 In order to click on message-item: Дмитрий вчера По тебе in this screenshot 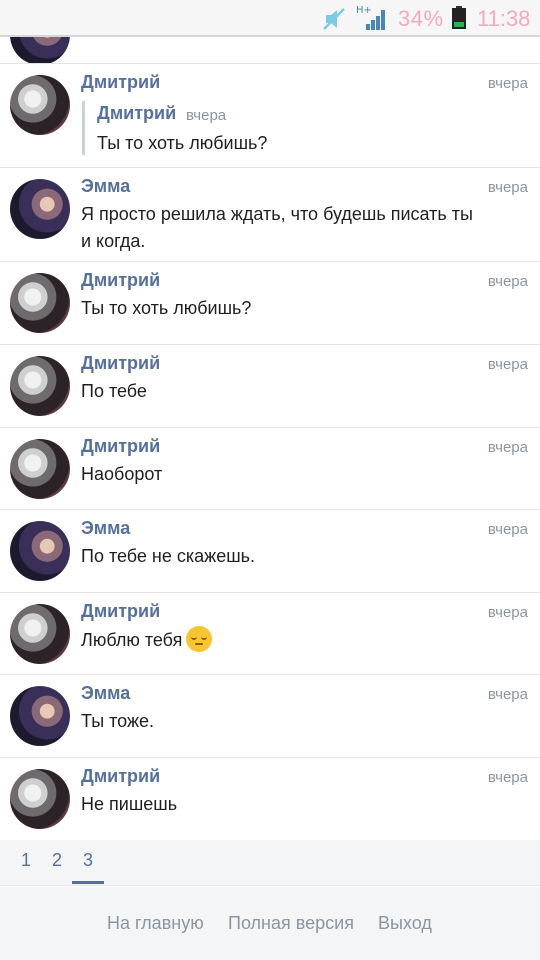, I will do `click(270, 386)`.